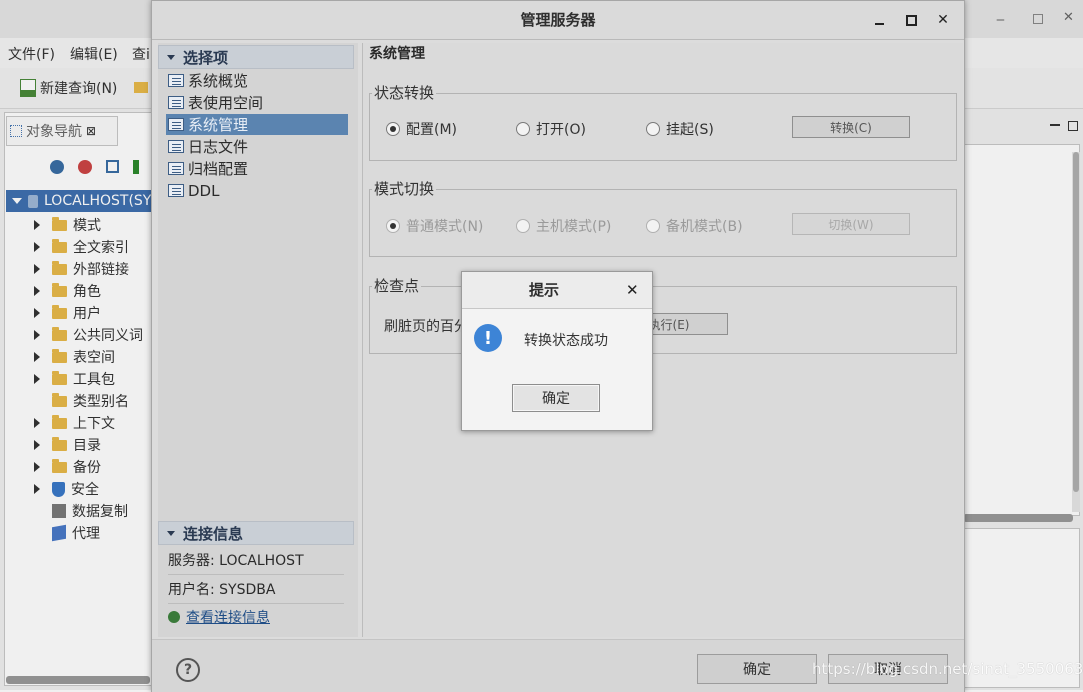 This screenshot has height=692, width=1083. What do you see at coordinates (947, 669) in the screenshot?
I see `watermark: https://blog.csdn.net/sinat_35500637` at bounding box center [947, 669].